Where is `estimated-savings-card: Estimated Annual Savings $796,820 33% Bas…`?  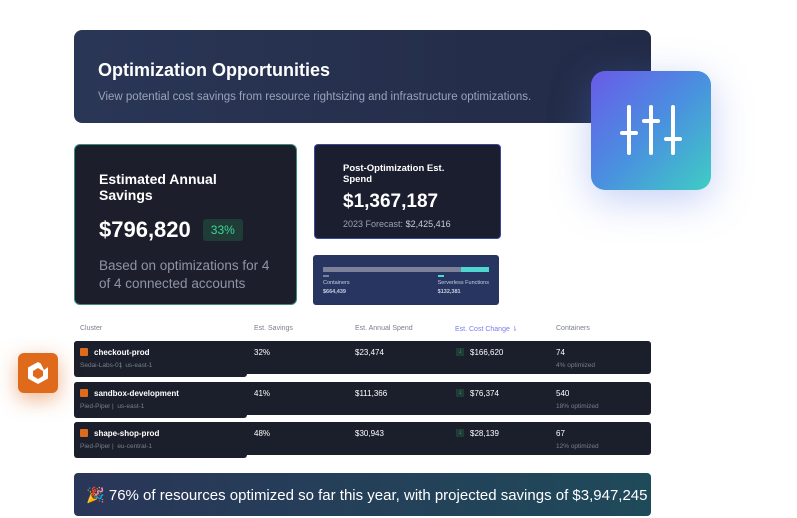
estimated-savings-card: Estimated Annual Savings $796,820 33% Bas… is located at coordinates (185, 224).